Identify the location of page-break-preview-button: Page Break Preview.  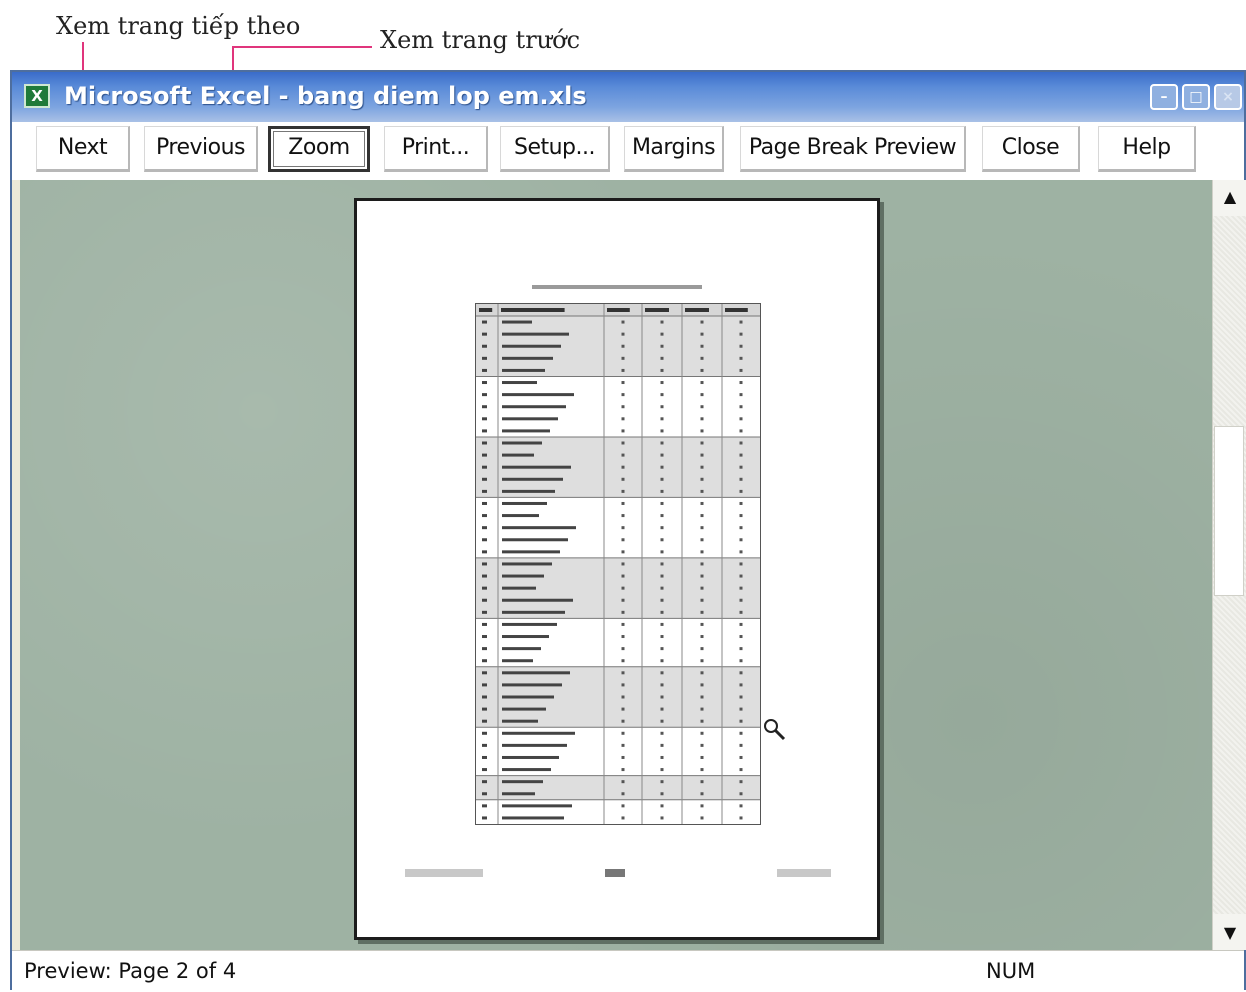
(853, 149).